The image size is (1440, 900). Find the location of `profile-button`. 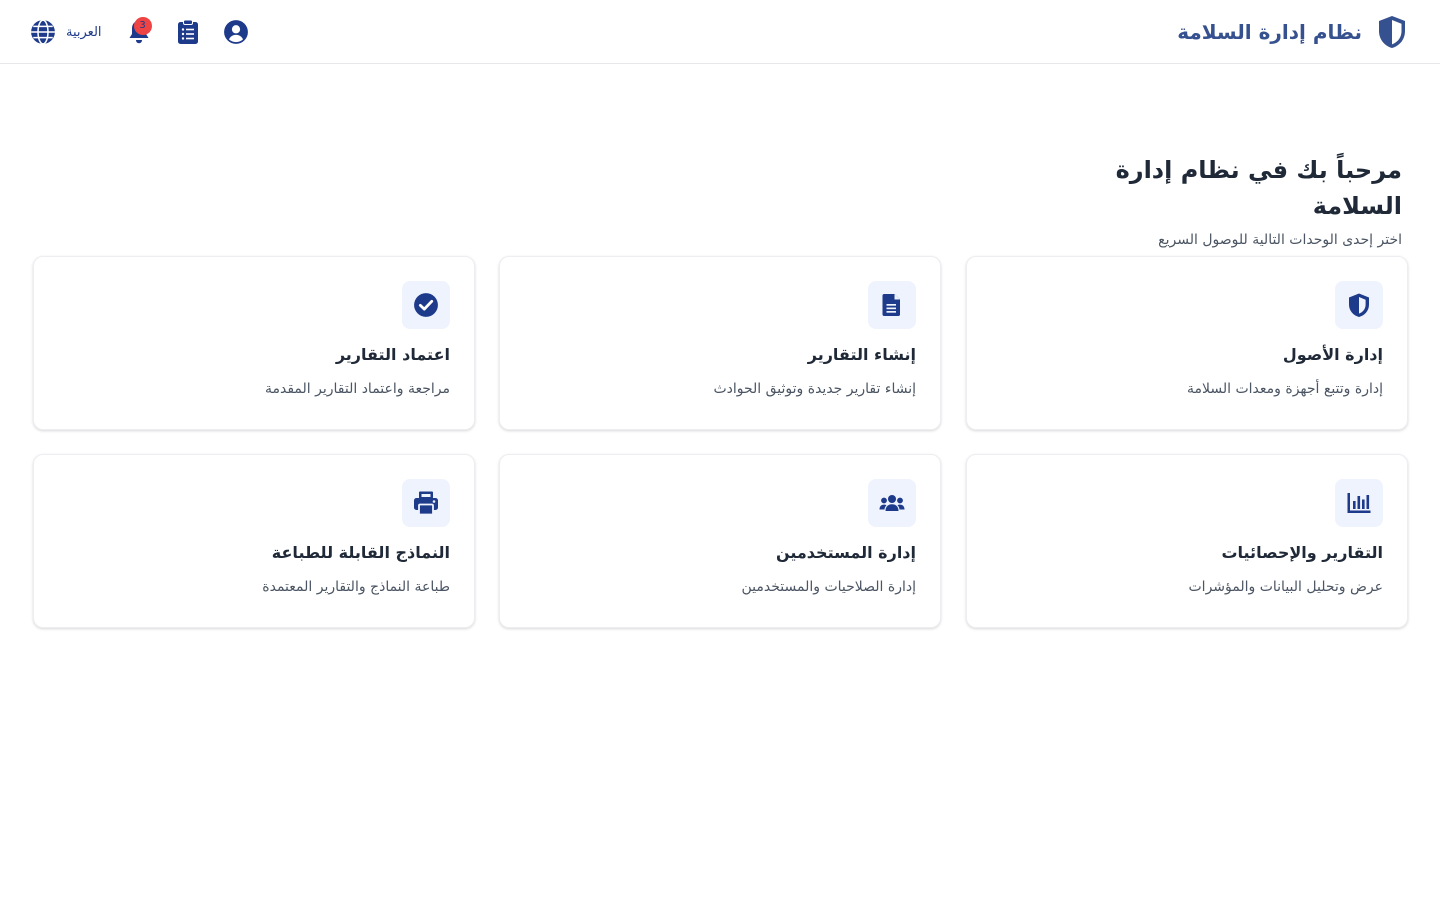

profile-button is located at coordinates (236, 32).